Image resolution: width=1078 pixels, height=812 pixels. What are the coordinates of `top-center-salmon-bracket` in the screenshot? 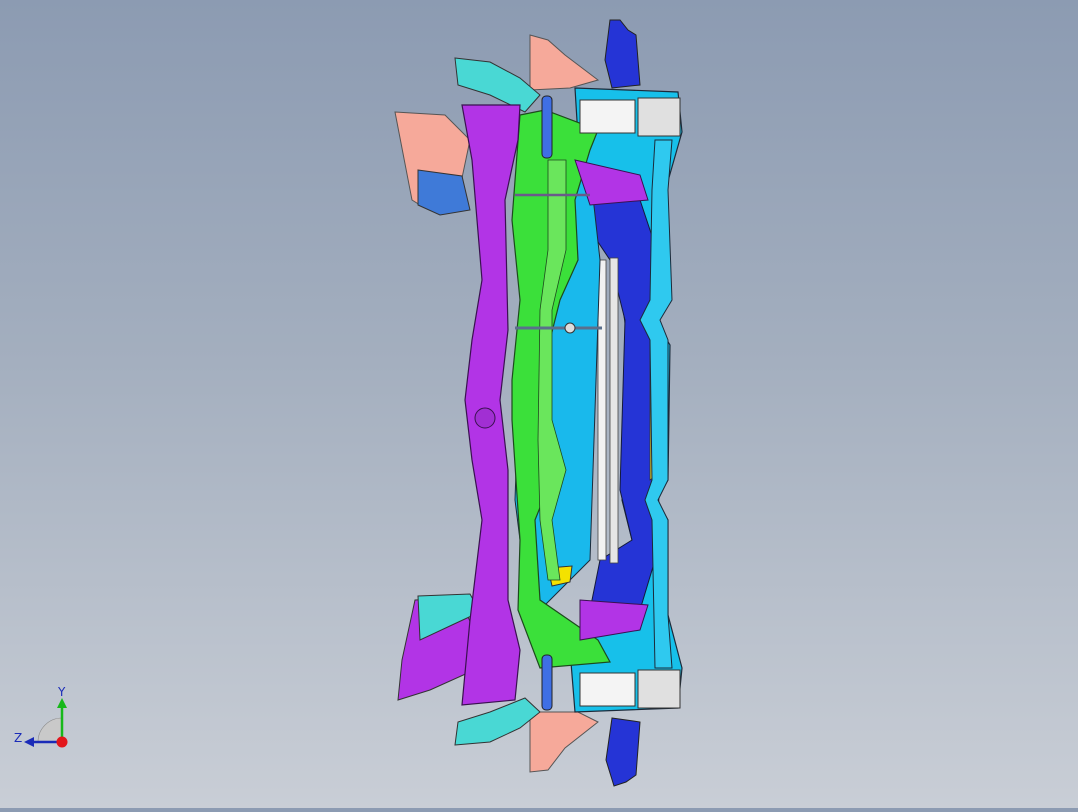 It's located at (564, 62).